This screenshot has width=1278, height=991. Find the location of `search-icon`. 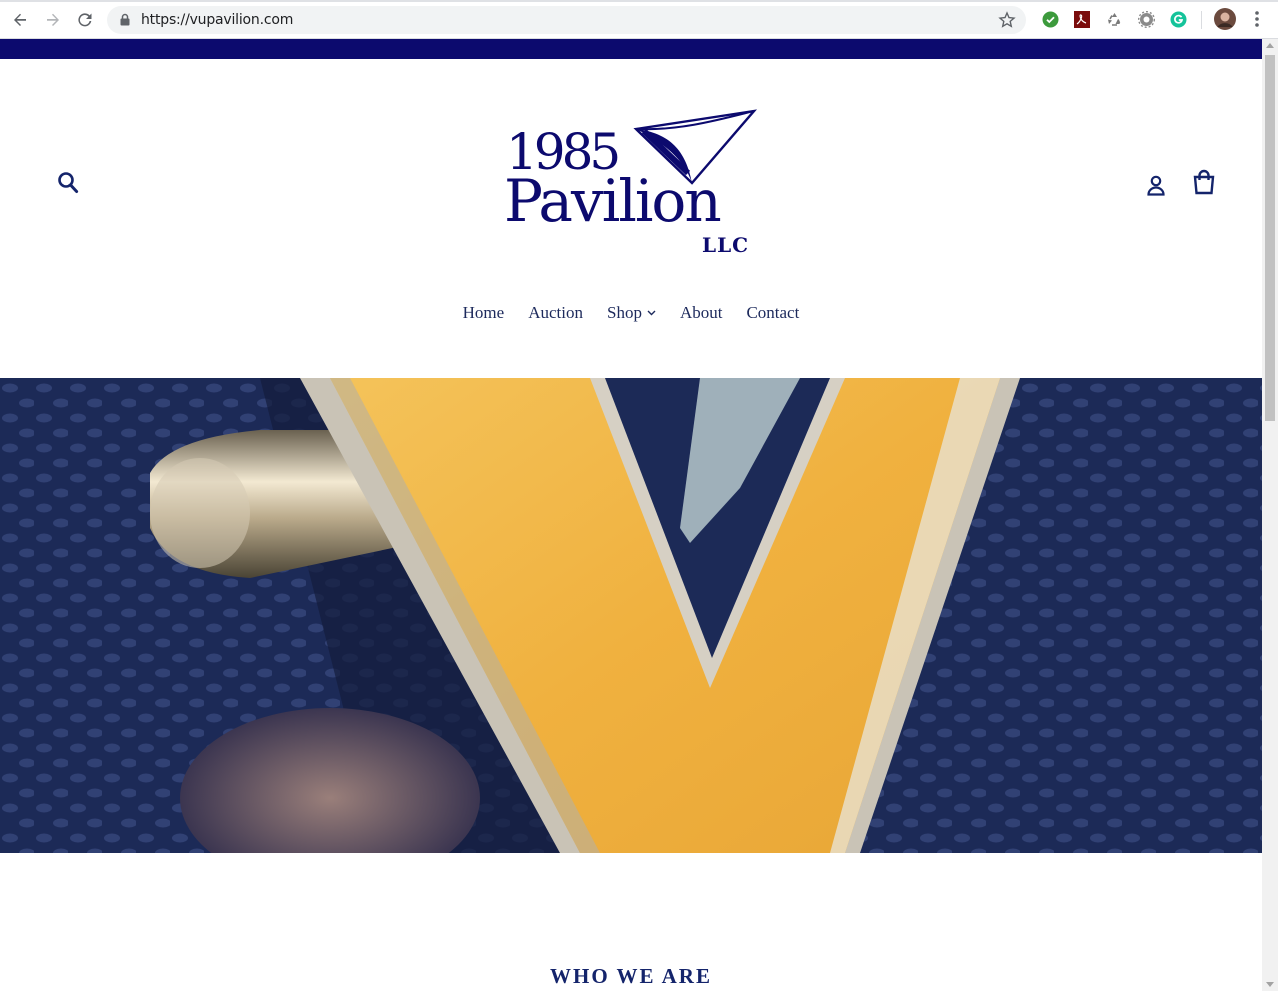

search-icon is located at coordinates (68, 182).